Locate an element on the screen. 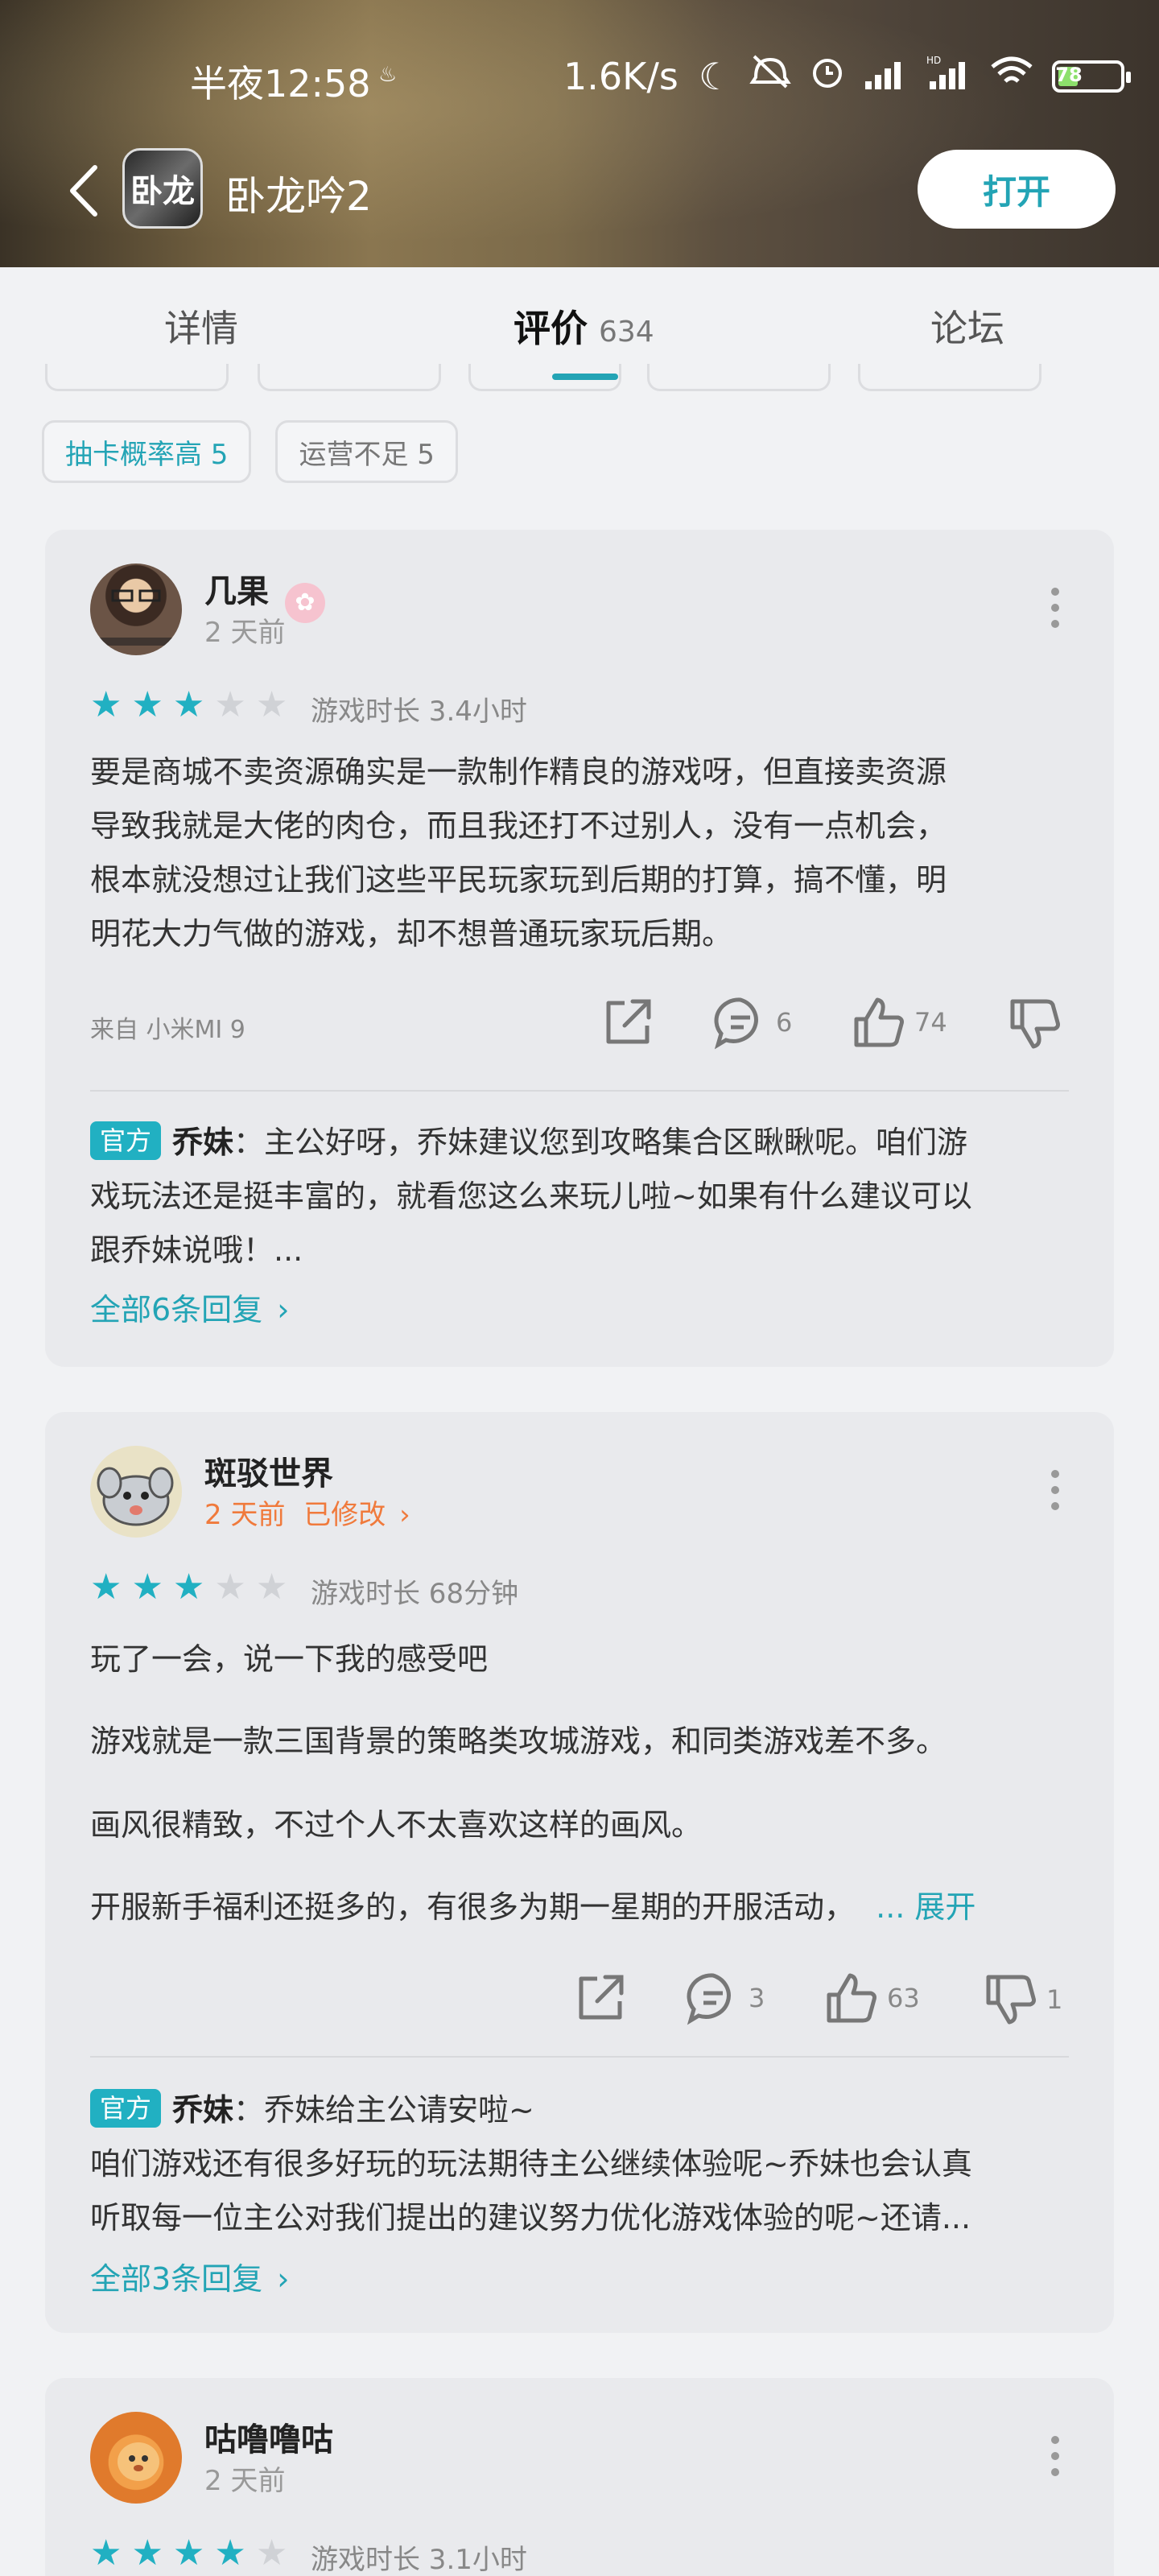  back-button is located at coordinates (84, 191).